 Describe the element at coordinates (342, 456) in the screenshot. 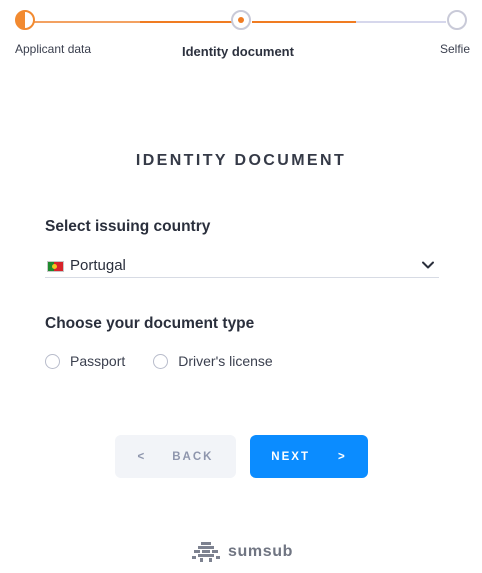

I see `next-arrow-icon: >` at that location.